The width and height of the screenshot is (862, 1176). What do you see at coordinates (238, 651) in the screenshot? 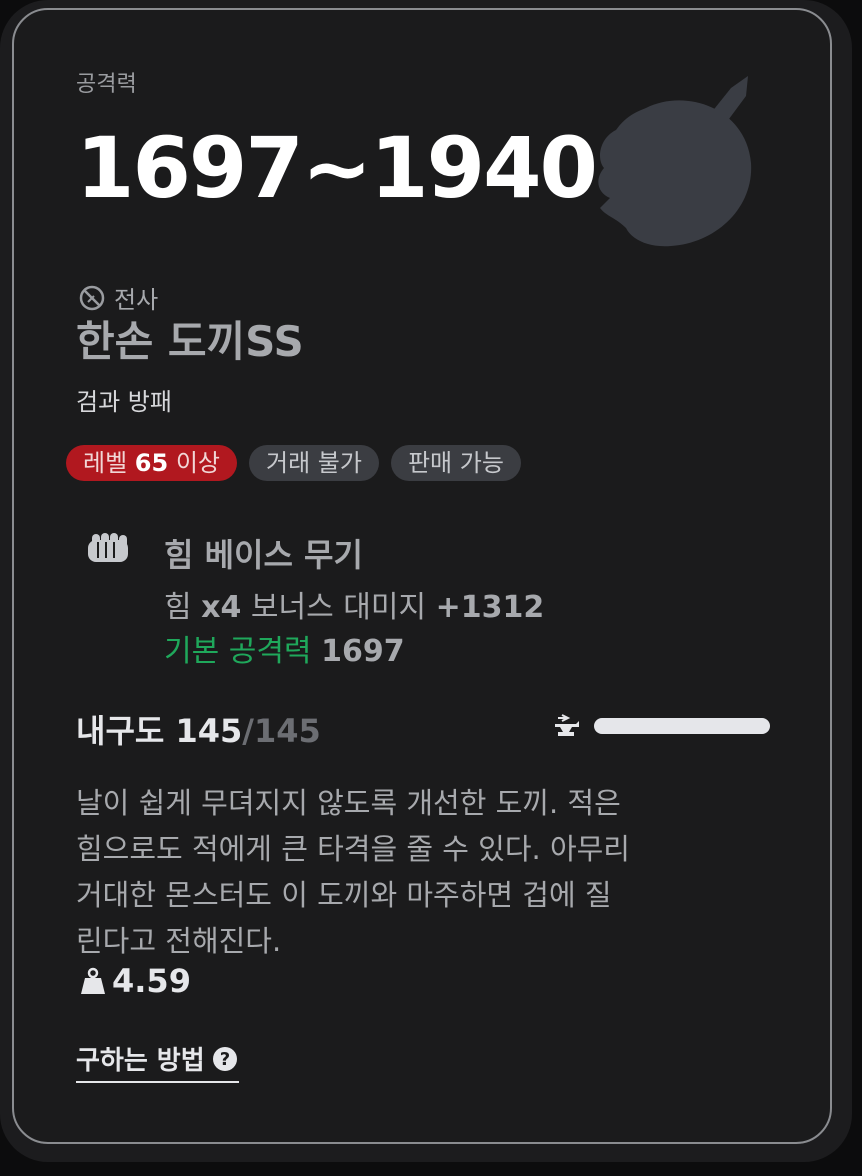
I see `base-attack-label: 기본 공격력` at bounding box center [238, 651].